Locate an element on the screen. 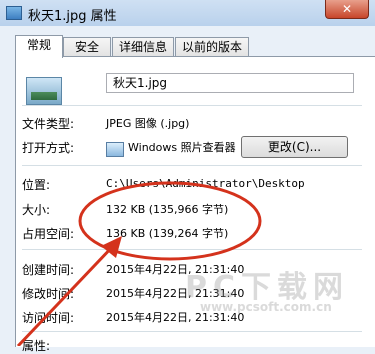 This screenshot has height=354, width=375. tab-details: 详细信息 is located at coordinates (143, 46).